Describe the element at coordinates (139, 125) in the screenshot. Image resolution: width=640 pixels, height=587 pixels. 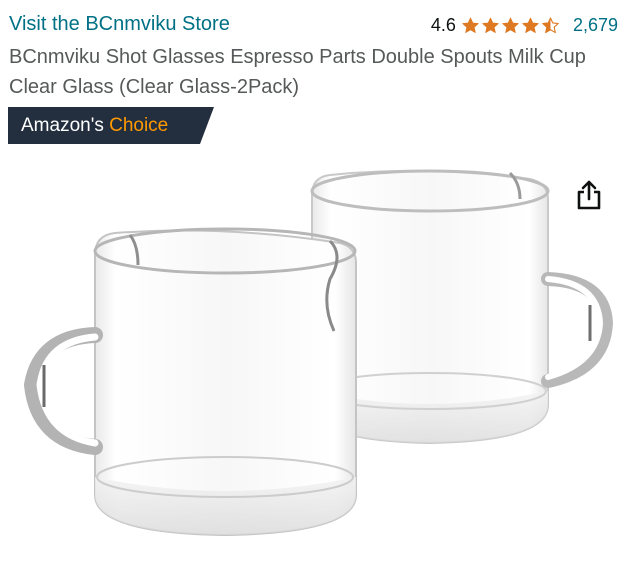
I see `badge-accent: Choice` at that location.